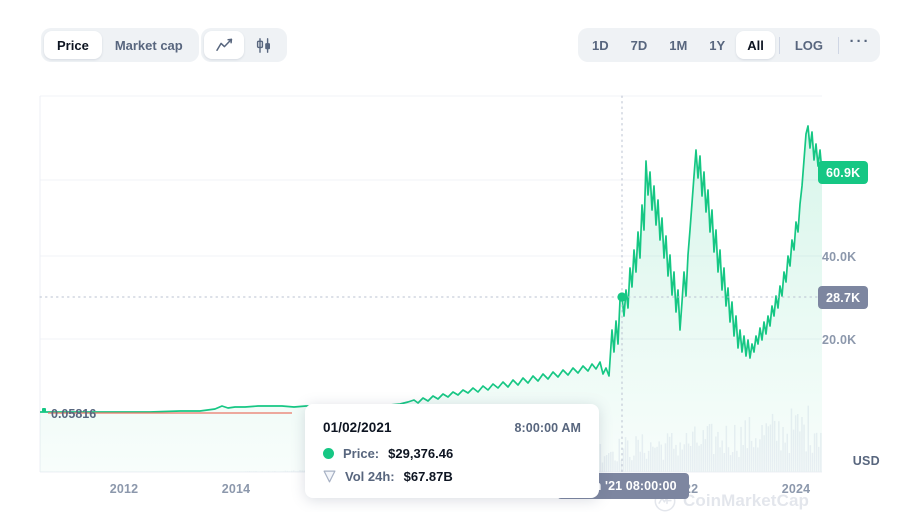 This screenshot has height=512, width=911. I want to click on metric-toggle-group: Price Market cap, so click(120, 45).